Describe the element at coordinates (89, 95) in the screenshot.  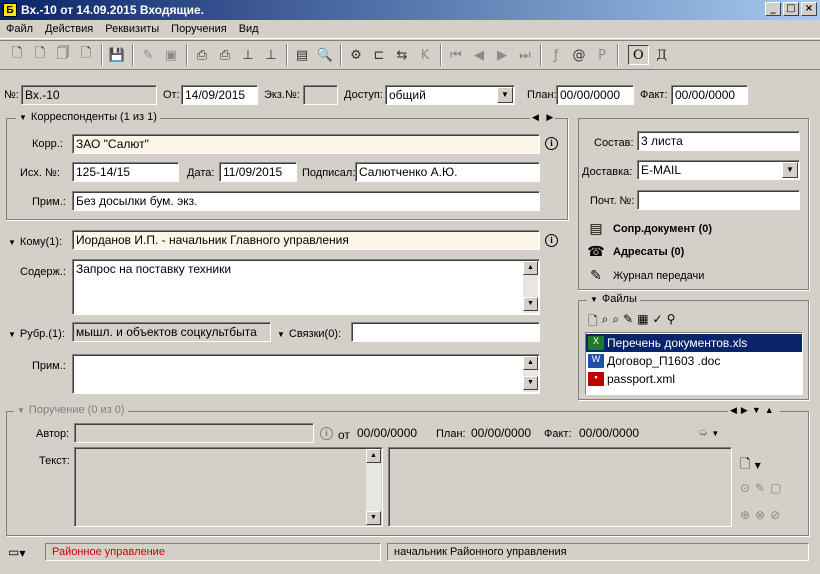
I see `no-field: Вх.-10` at that location.